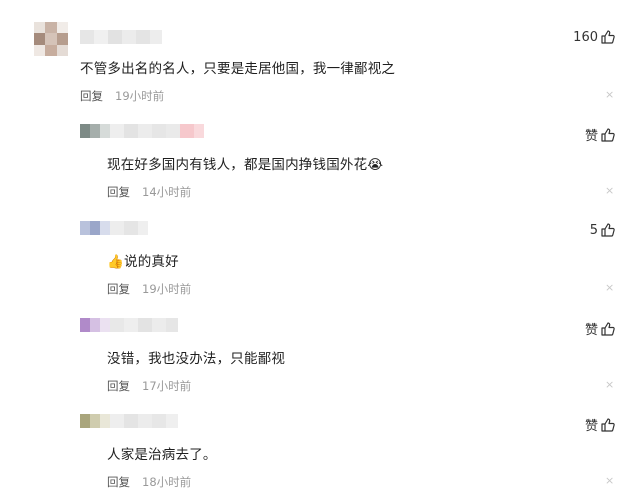 This screenshot has height=503, width=640. I want to click on comment-meta: 回复 18小时前, so click(149, 482).